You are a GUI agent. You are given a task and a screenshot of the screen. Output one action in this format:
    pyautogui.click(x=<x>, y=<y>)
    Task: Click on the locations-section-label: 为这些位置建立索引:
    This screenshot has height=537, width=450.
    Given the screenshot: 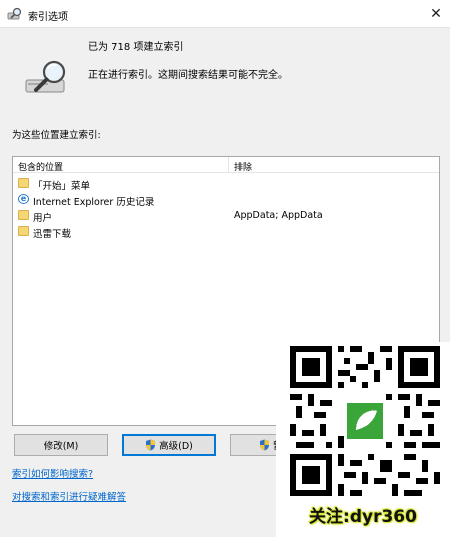 What is the action you would take?
    pyautogui.click(x=56, y=135)
    